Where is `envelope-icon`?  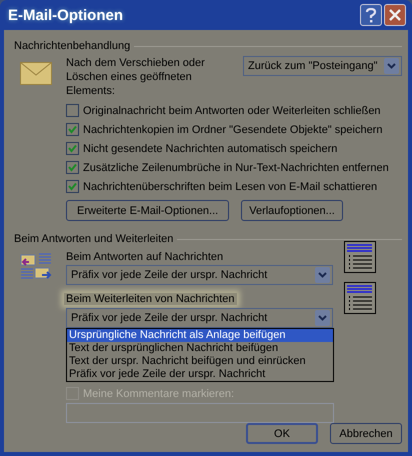
envelope-icon is located at coordinates (36, 73).